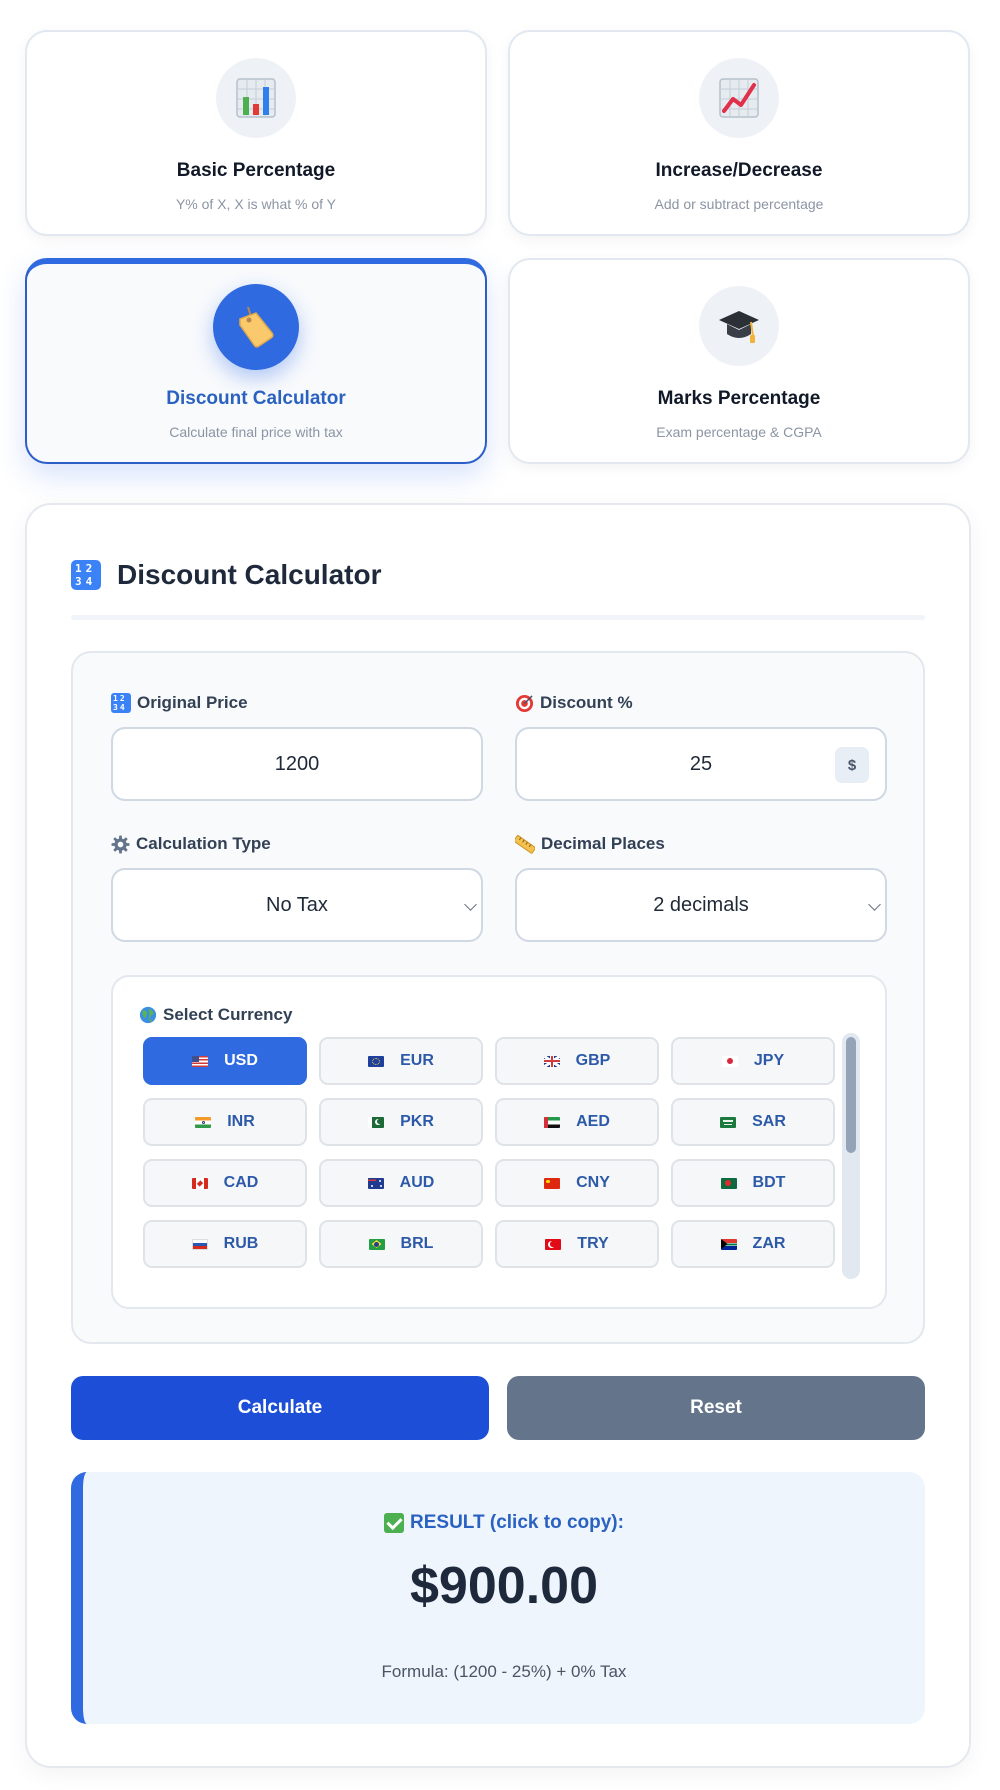 The width and height of the screenshot is (1000, 1790). I want to click on decimal-label: Decimal Places, so click(590, 844).